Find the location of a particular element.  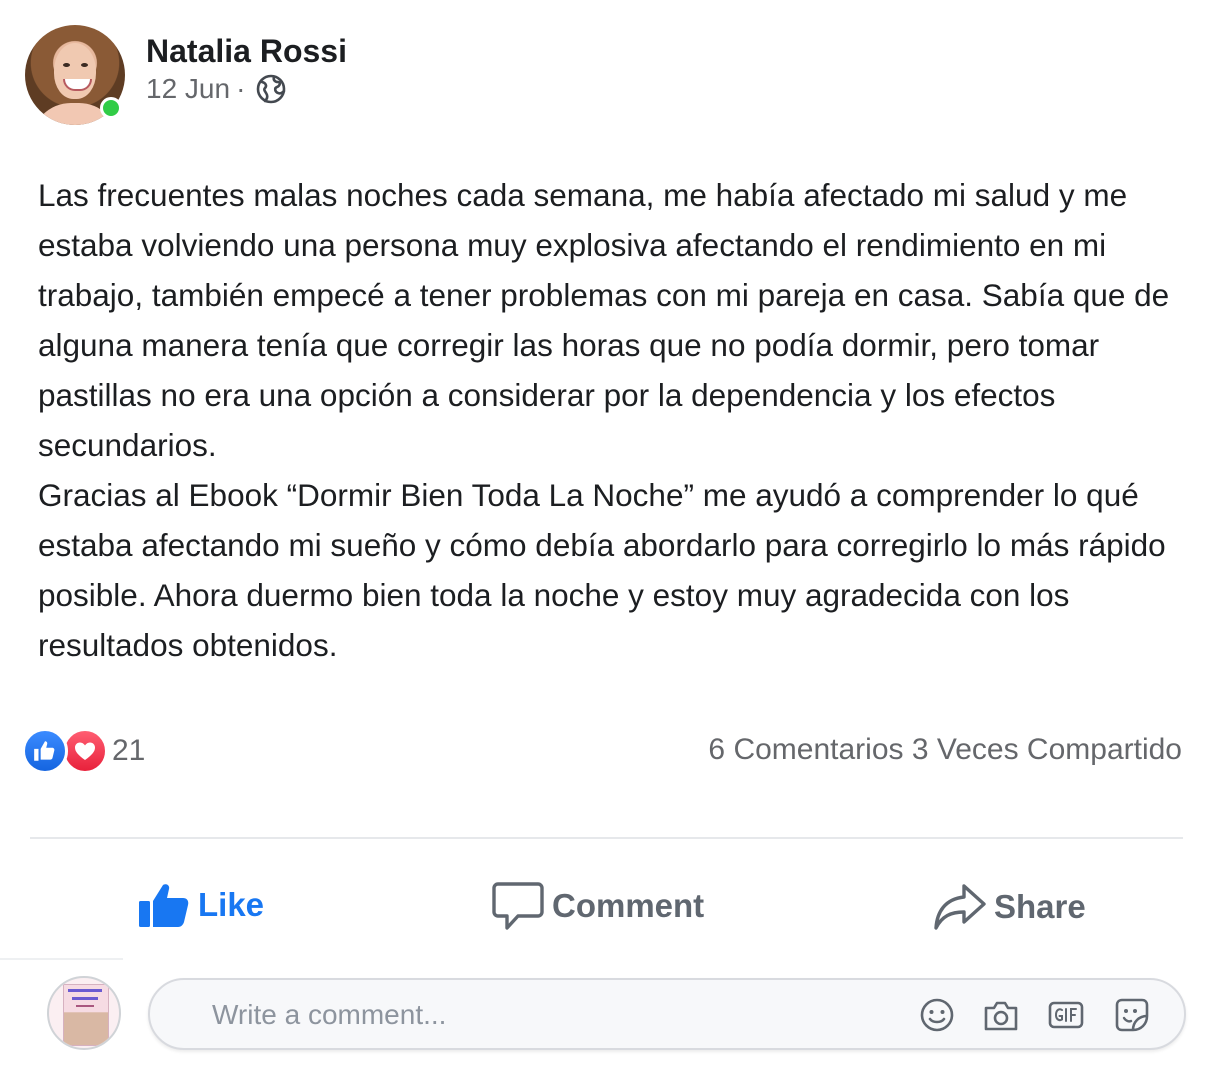

comment-box is located at coordinates (667, 1014).